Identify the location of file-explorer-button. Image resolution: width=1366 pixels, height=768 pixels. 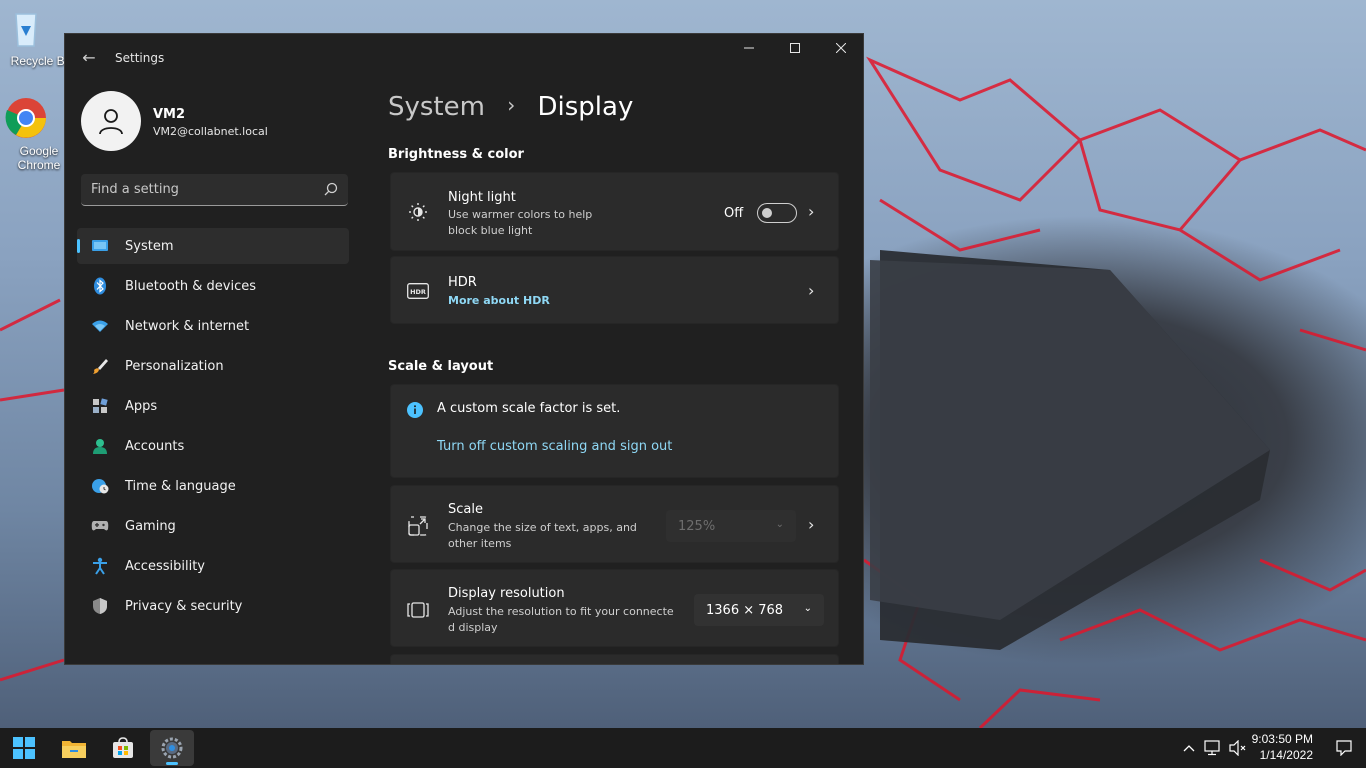
(74, 748).